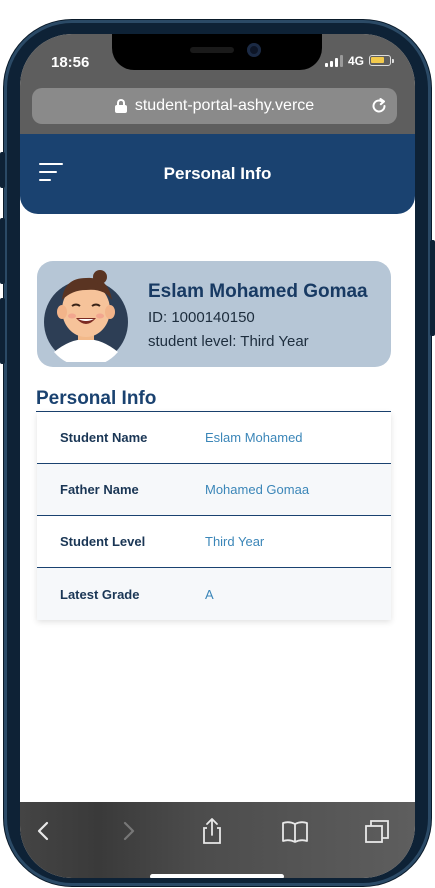  I want to click on section-title: Personal Info, so click(213, 400).